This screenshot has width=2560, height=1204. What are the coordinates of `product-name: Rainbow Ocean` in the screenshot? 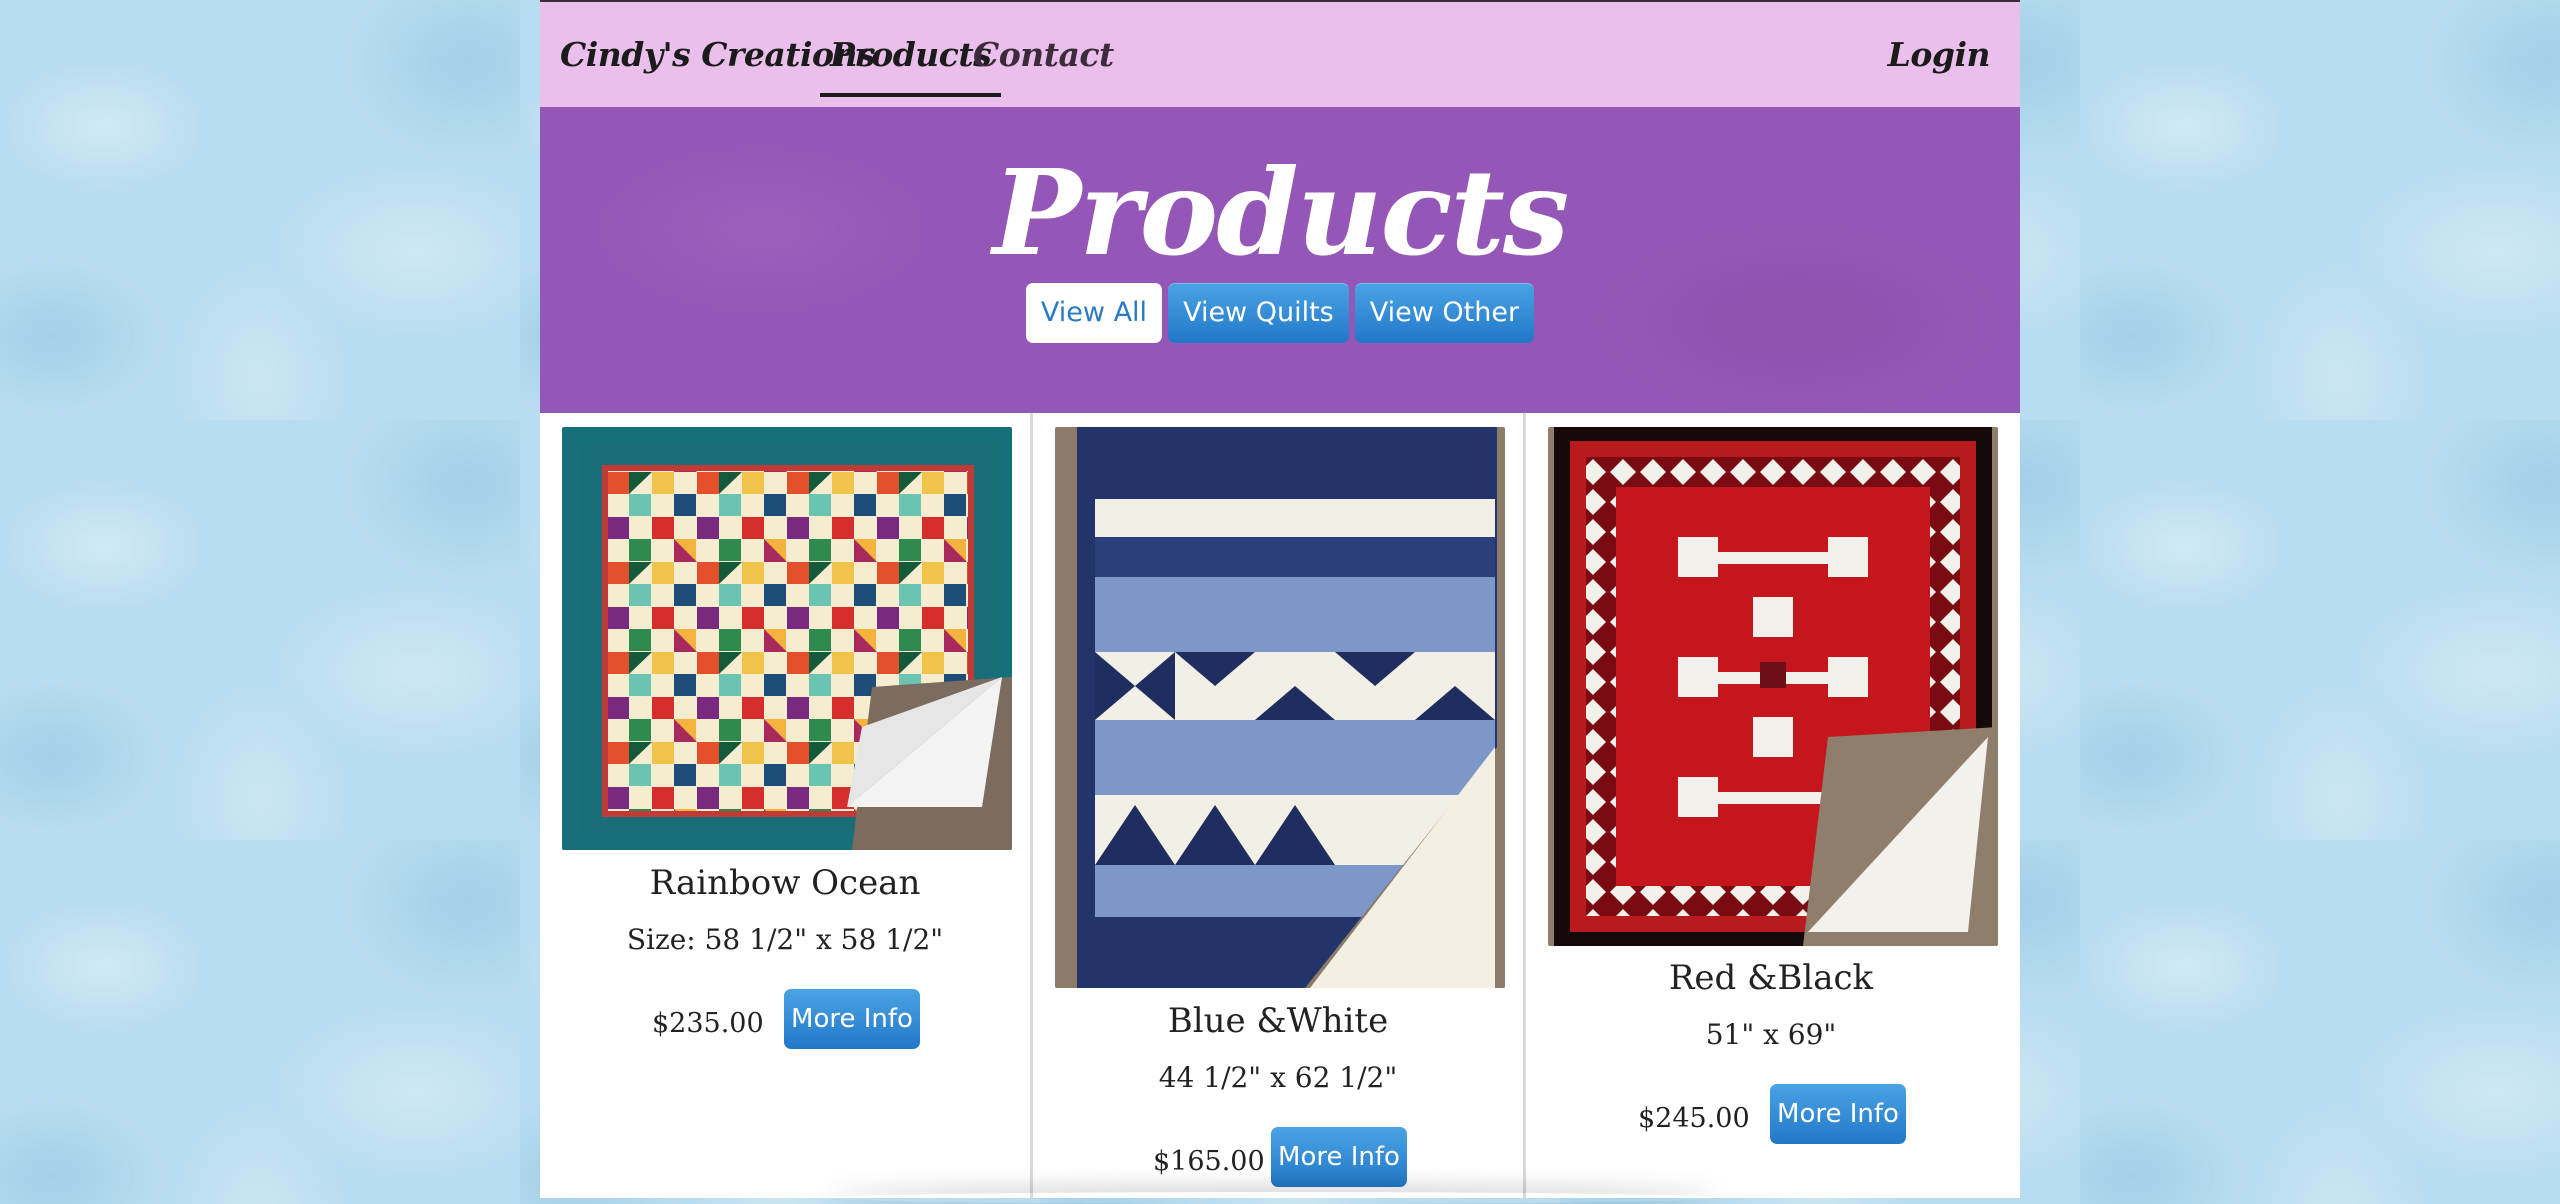 It's located at (785, 883).